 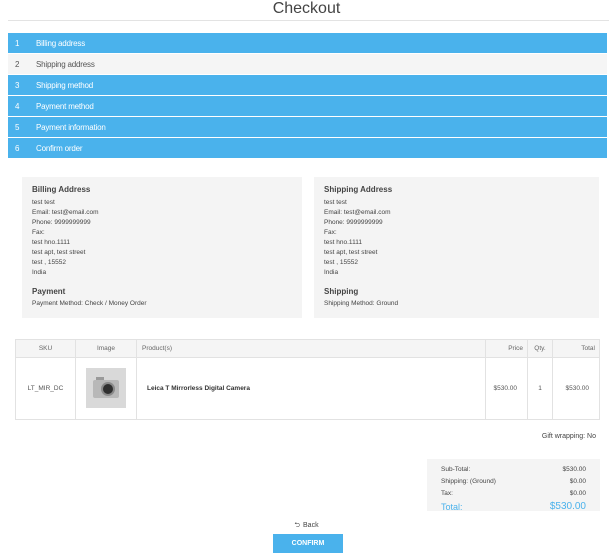 What do you see at coordinates (49, 291) in the screenshot?
I see `payment-heading: Payment` at bounding box center [49, 291].